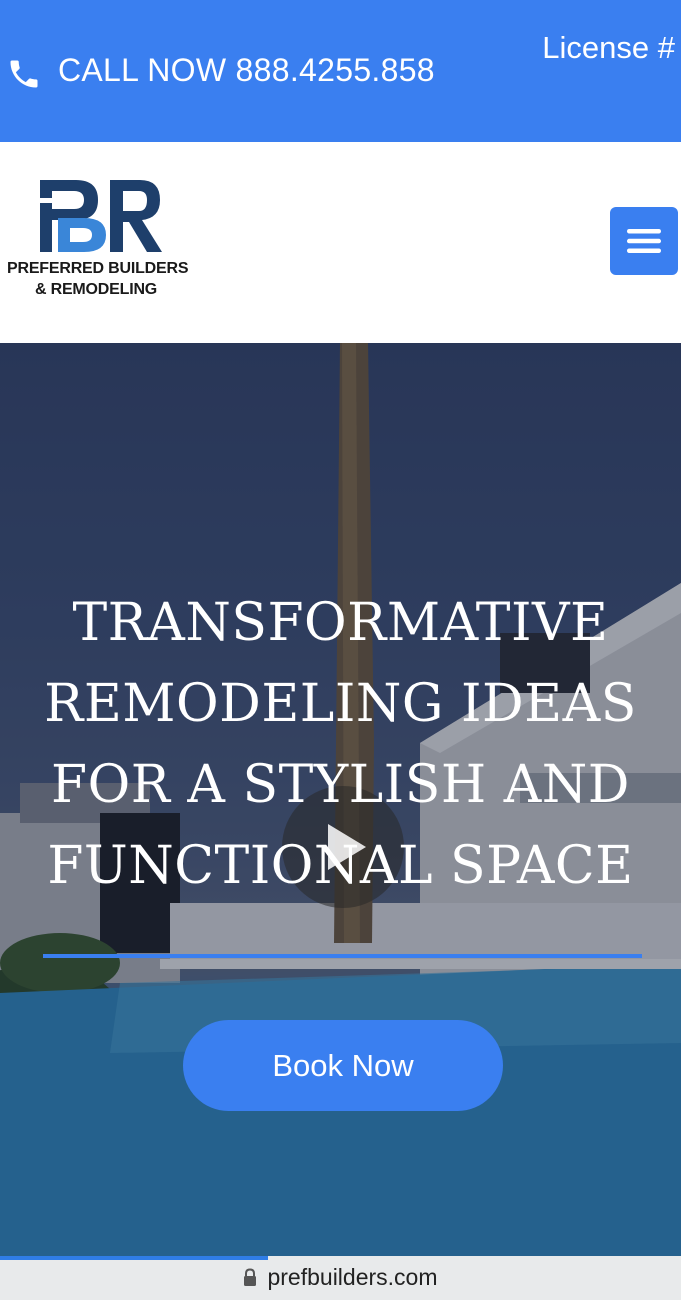  I want to click on book-now-button: Book Now, so click(343, 1065).